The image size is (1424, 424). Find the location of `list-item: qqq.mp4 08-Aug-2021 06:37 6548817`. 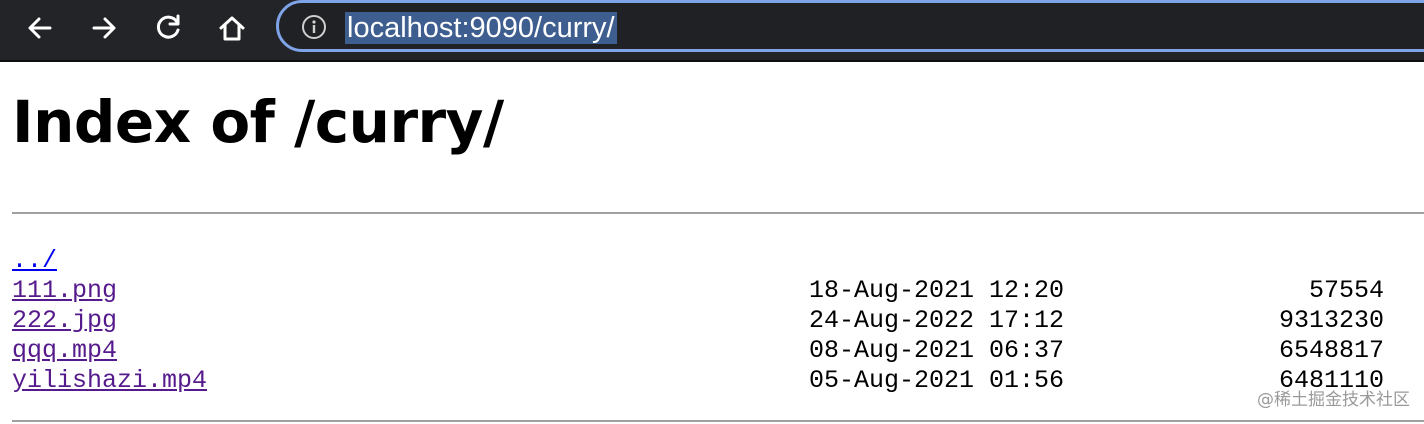

list-item: qqq.mp4 08-Aug-2021 06:37 6548817 is located at coordinates (712, 351).